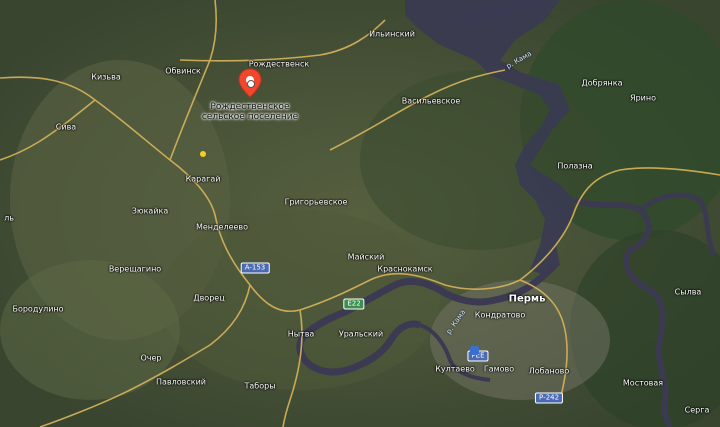 The image size is (720, 427). I want to click on place-maysky: Майский, so click(366, 257).